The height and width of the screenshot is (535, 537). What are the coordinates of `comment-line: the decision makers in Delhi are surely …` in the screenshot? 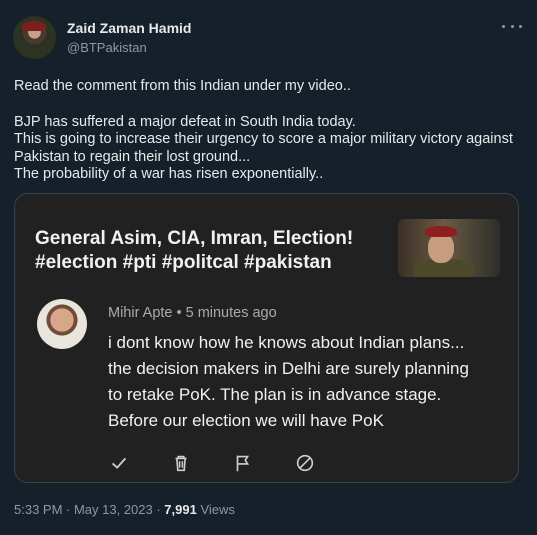 It's located at (288, 368).